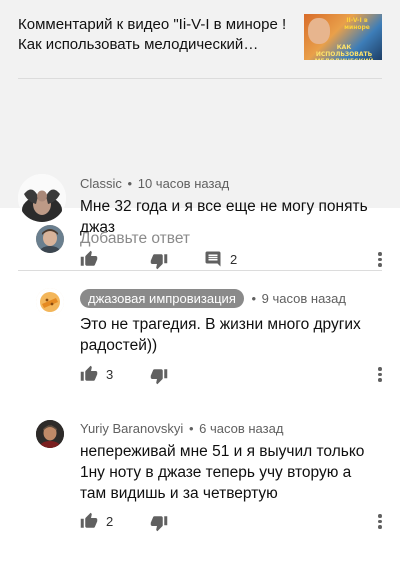  I want to click on author-name: Yuriy Baranovskyi, so click(131, 428).